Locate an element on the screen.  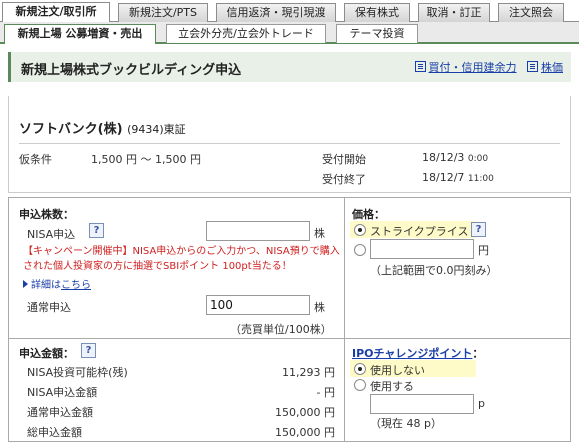
ipo-heading-colon: ： is located at coordinates (478, 353).